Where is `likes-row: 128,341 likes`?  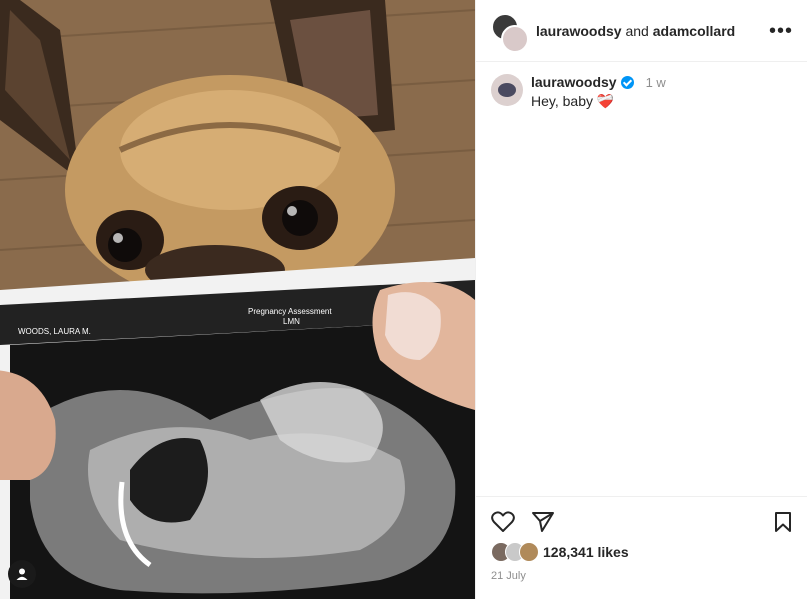
likes-row: 128,341 likes is located at coordinates (641, 547).